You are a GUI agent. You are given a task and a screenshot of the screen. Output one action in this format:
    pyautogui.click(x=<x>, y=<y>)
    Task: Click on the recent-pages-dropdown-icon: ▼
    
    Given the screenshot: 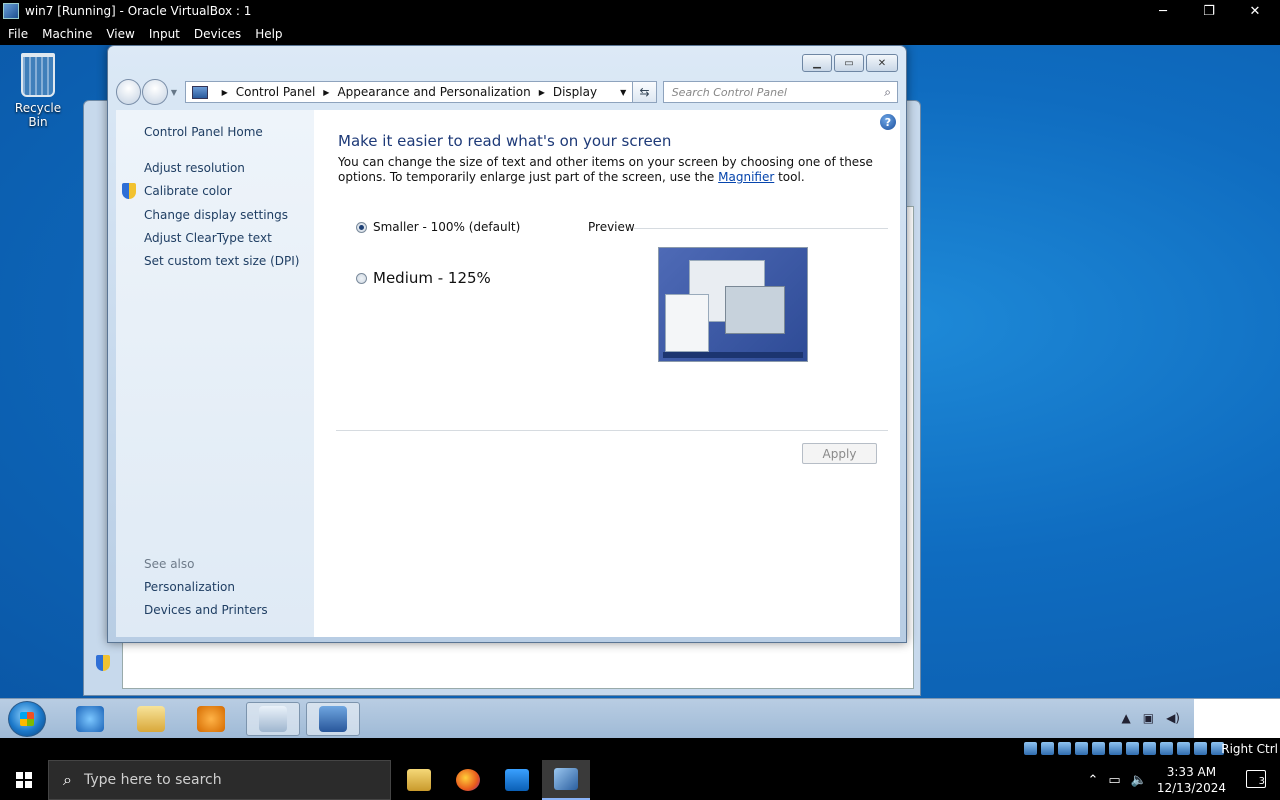 What is the action you would take?
    pyautogui.click(x=176, y=92)
    